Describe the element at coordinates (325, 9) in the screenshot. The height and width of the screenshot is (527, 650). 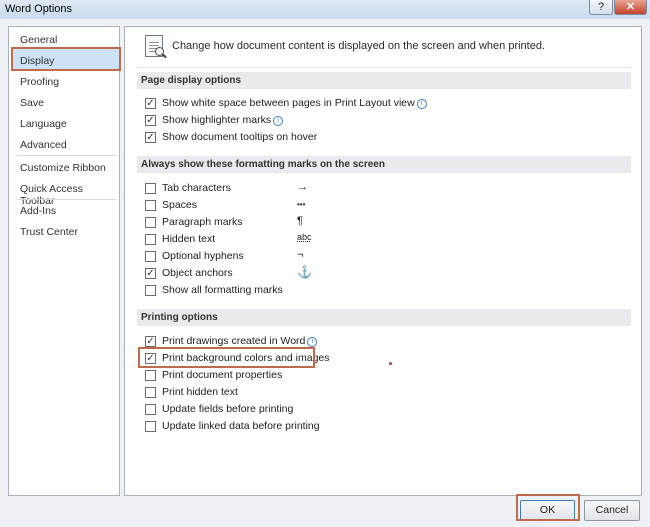
I see `title-bar: Word Options ? ✕` at that location.